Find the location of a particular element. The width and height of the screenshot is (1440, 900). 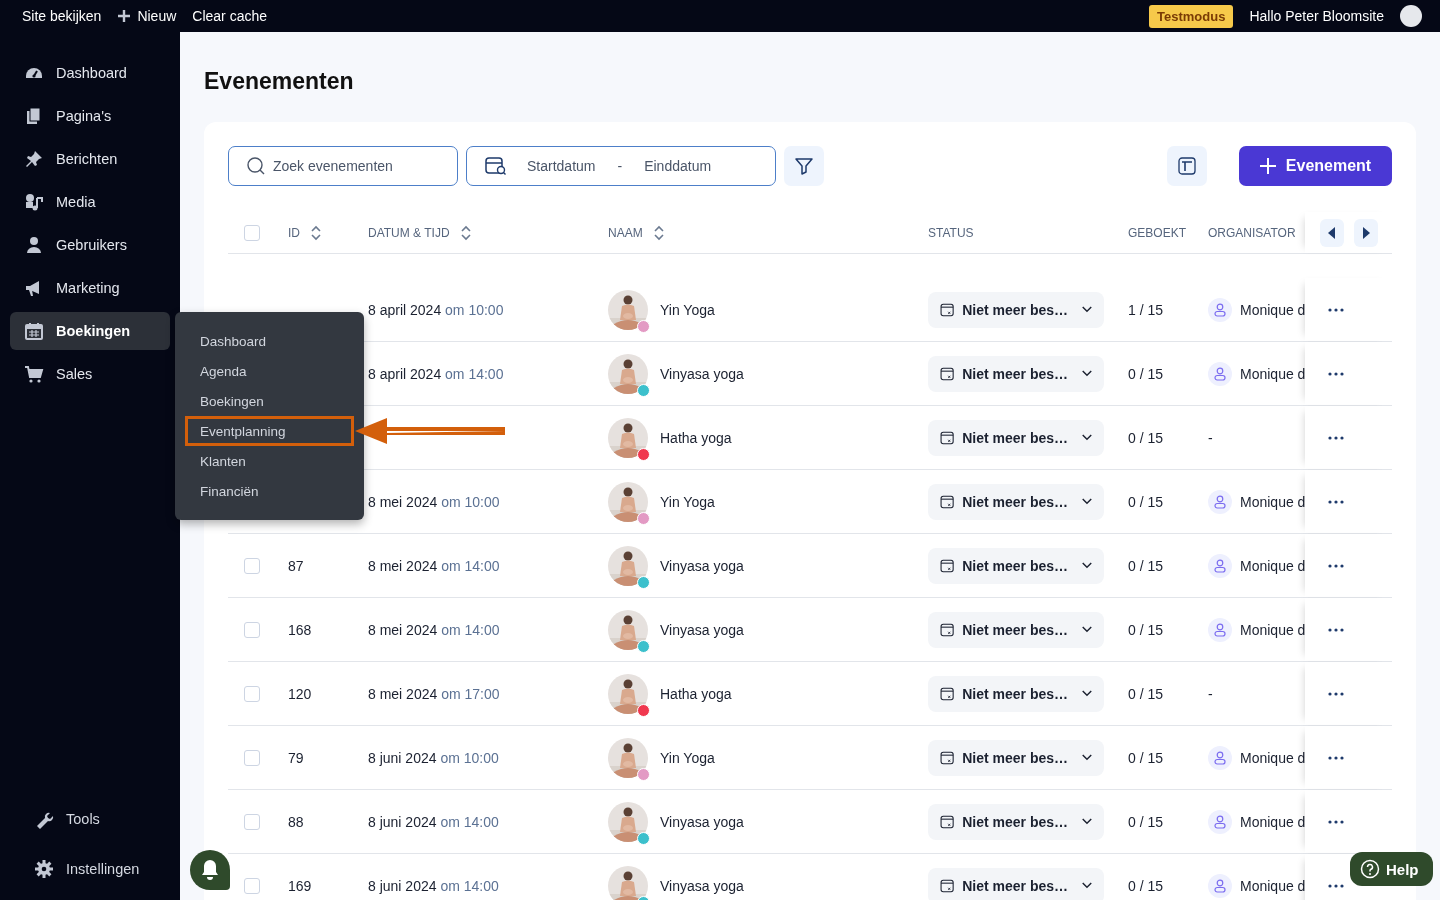

select-all-checkbox is located at coordinates (252, 232).